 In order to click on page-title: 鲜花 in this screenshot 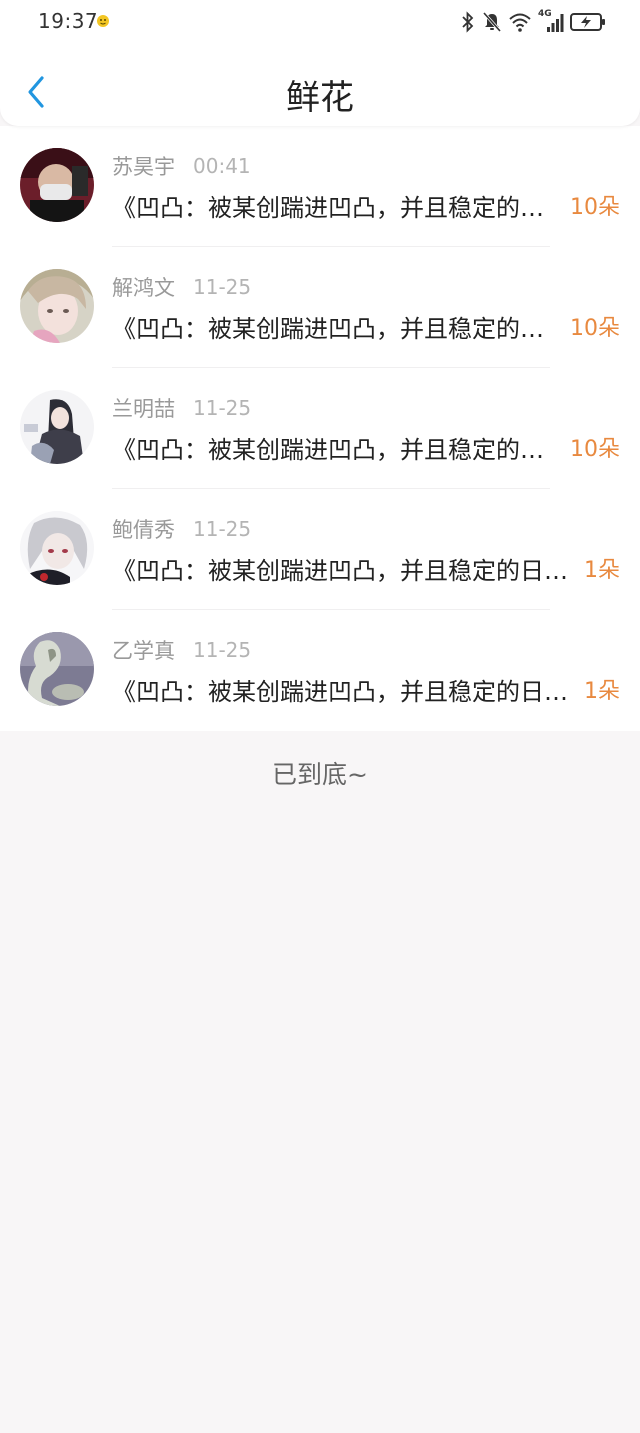, I will do `click(320, 98)`.